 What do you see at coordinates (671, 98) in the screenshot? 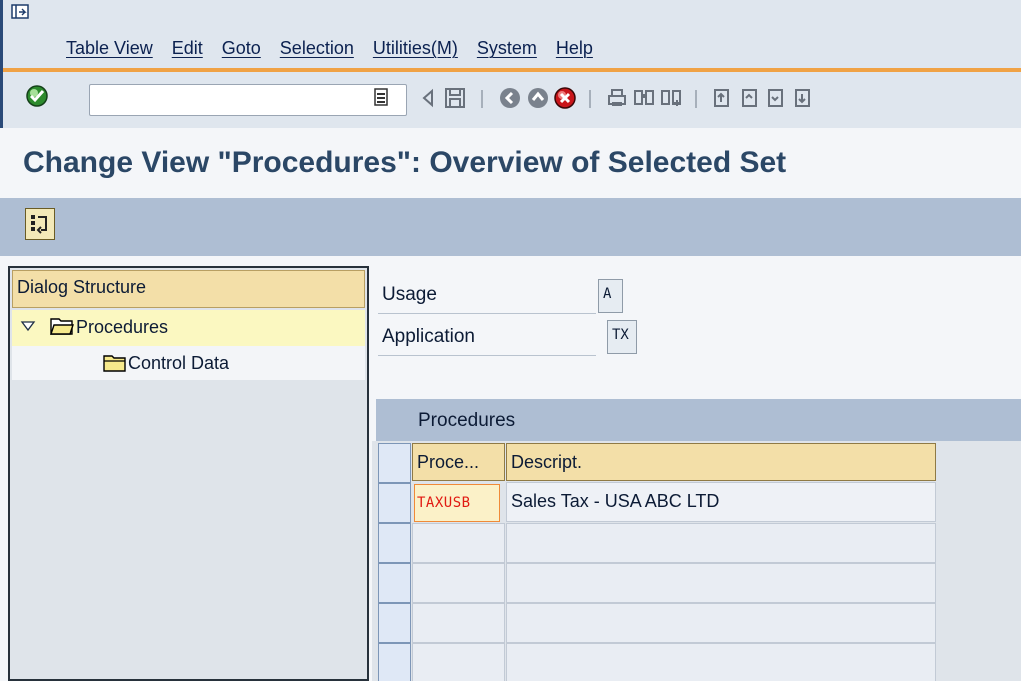
I see `find-next-icon` at bounding box center [671, 98].